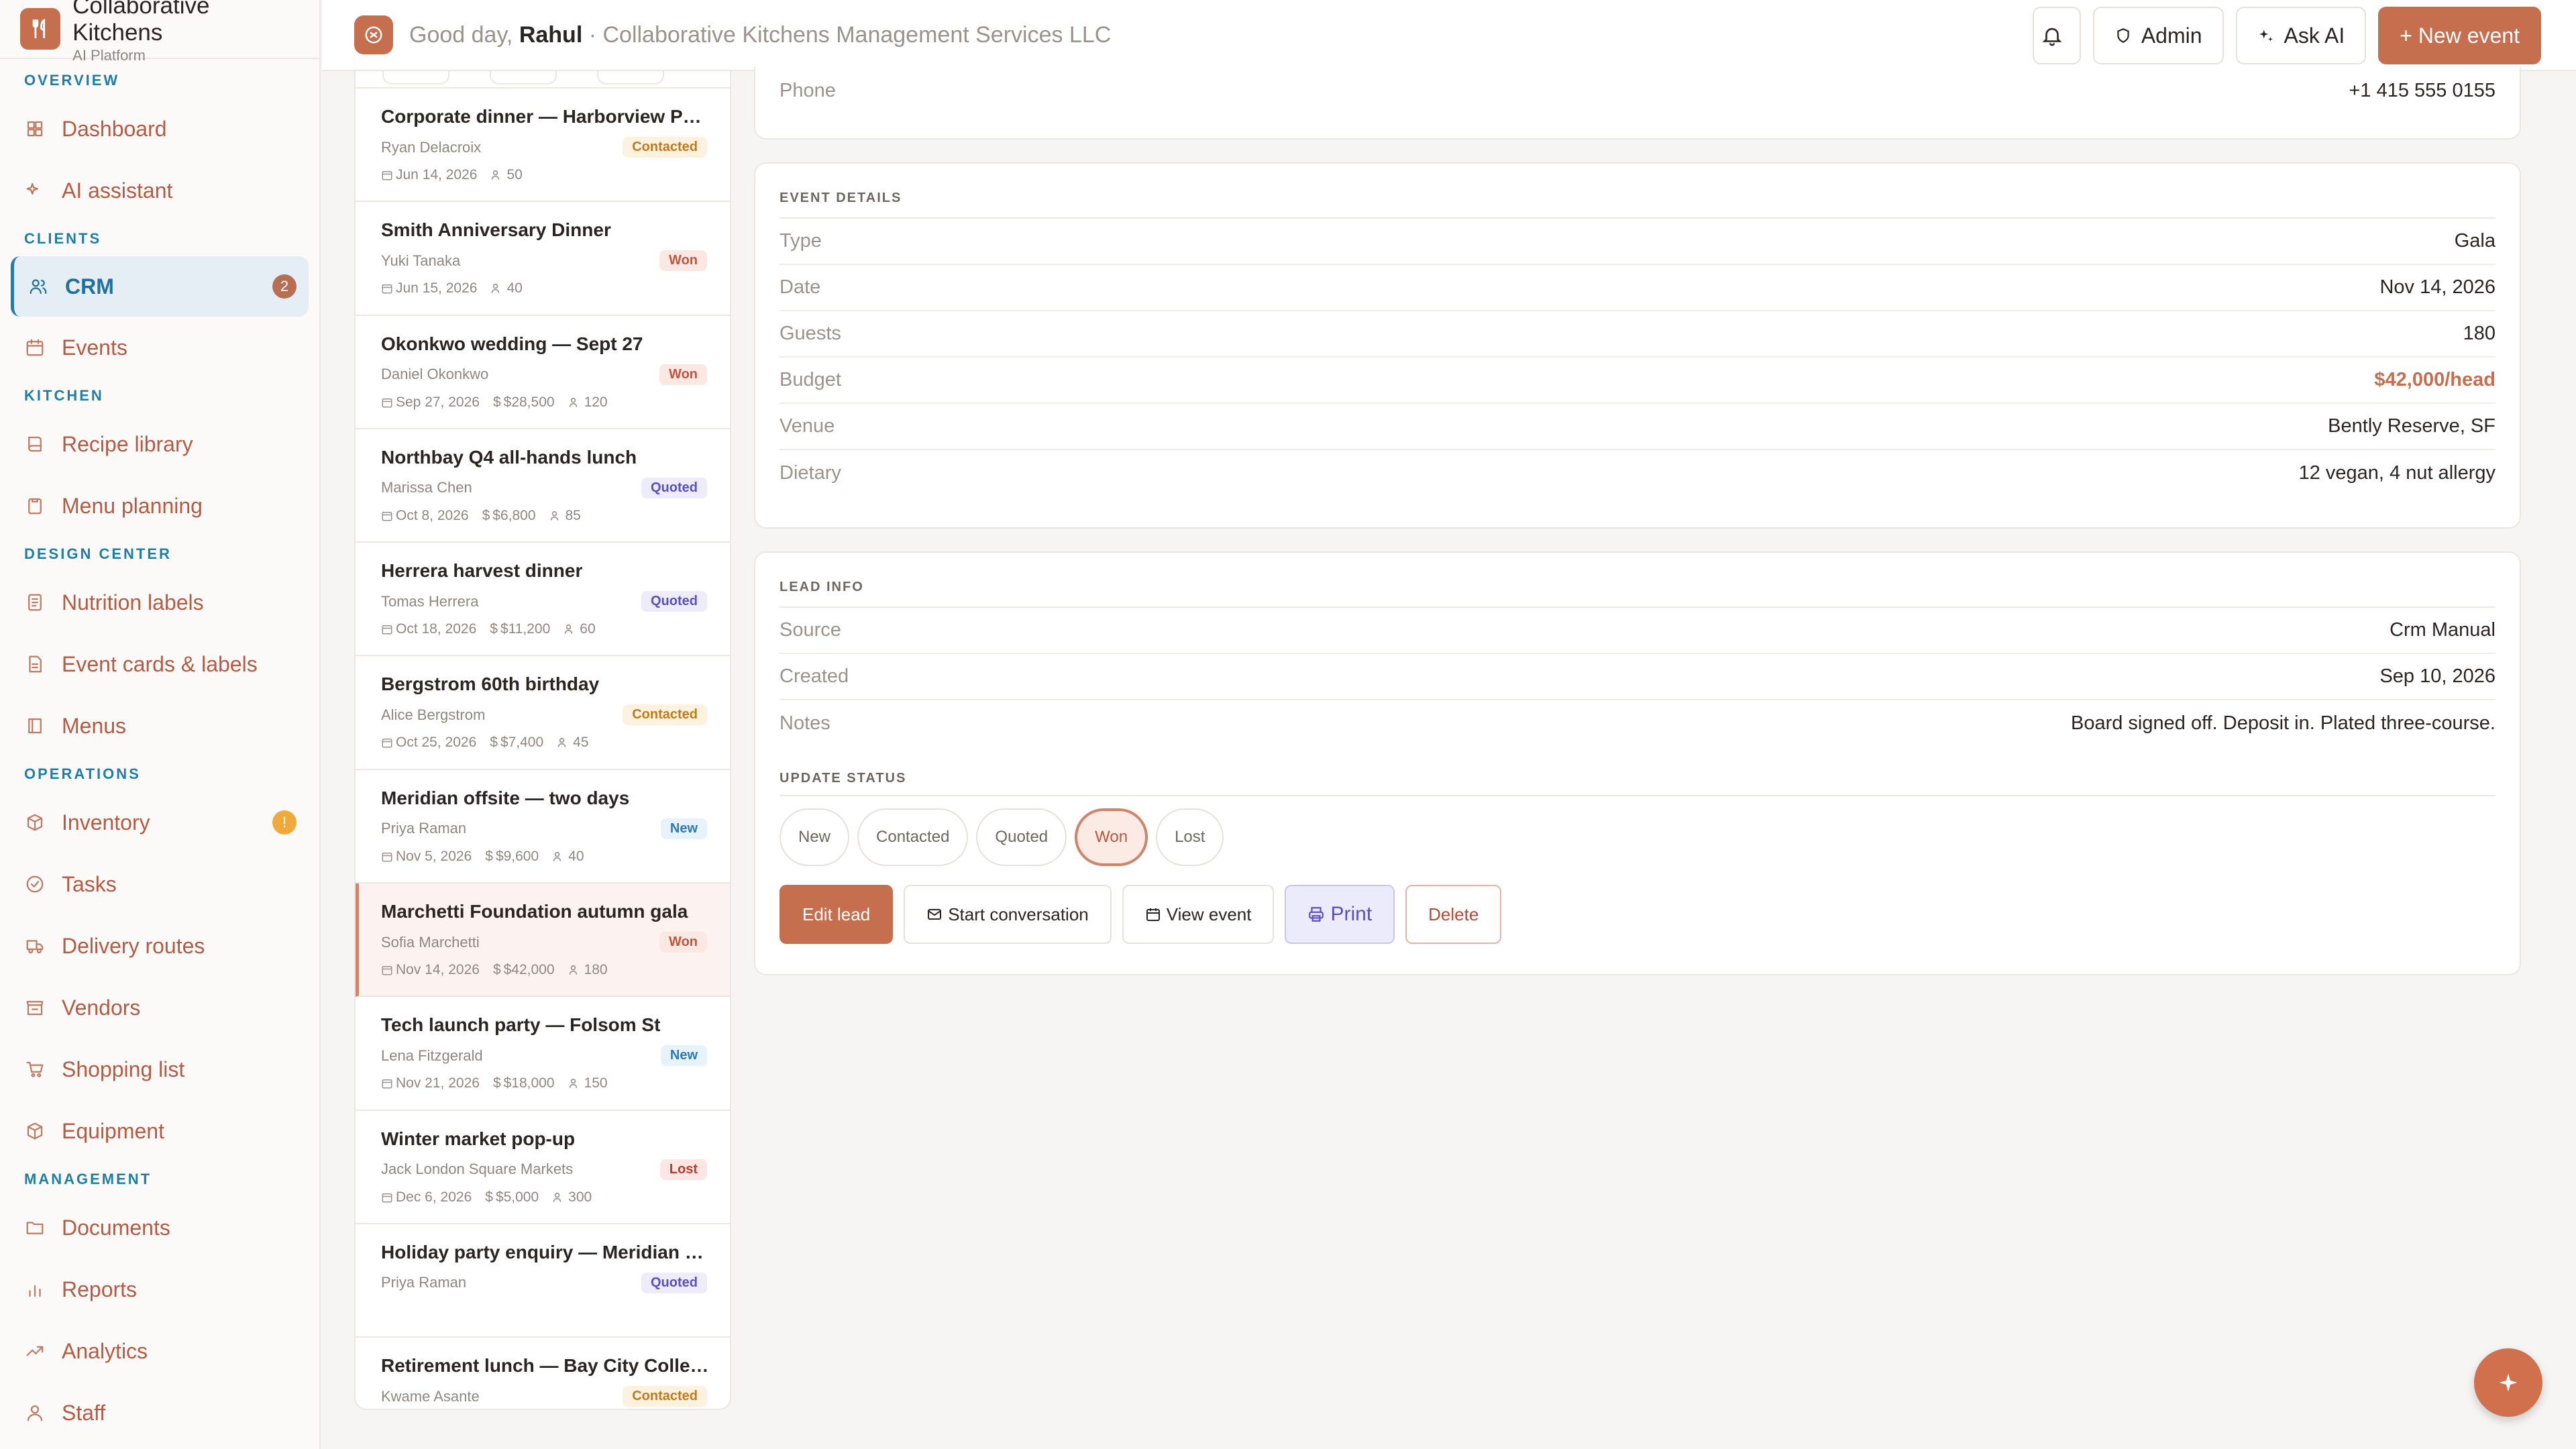  What do you see at coordinates (159, 347) in the screenshot?
I see `sidebar-item-events: Events` at bounding box center [159, 347].